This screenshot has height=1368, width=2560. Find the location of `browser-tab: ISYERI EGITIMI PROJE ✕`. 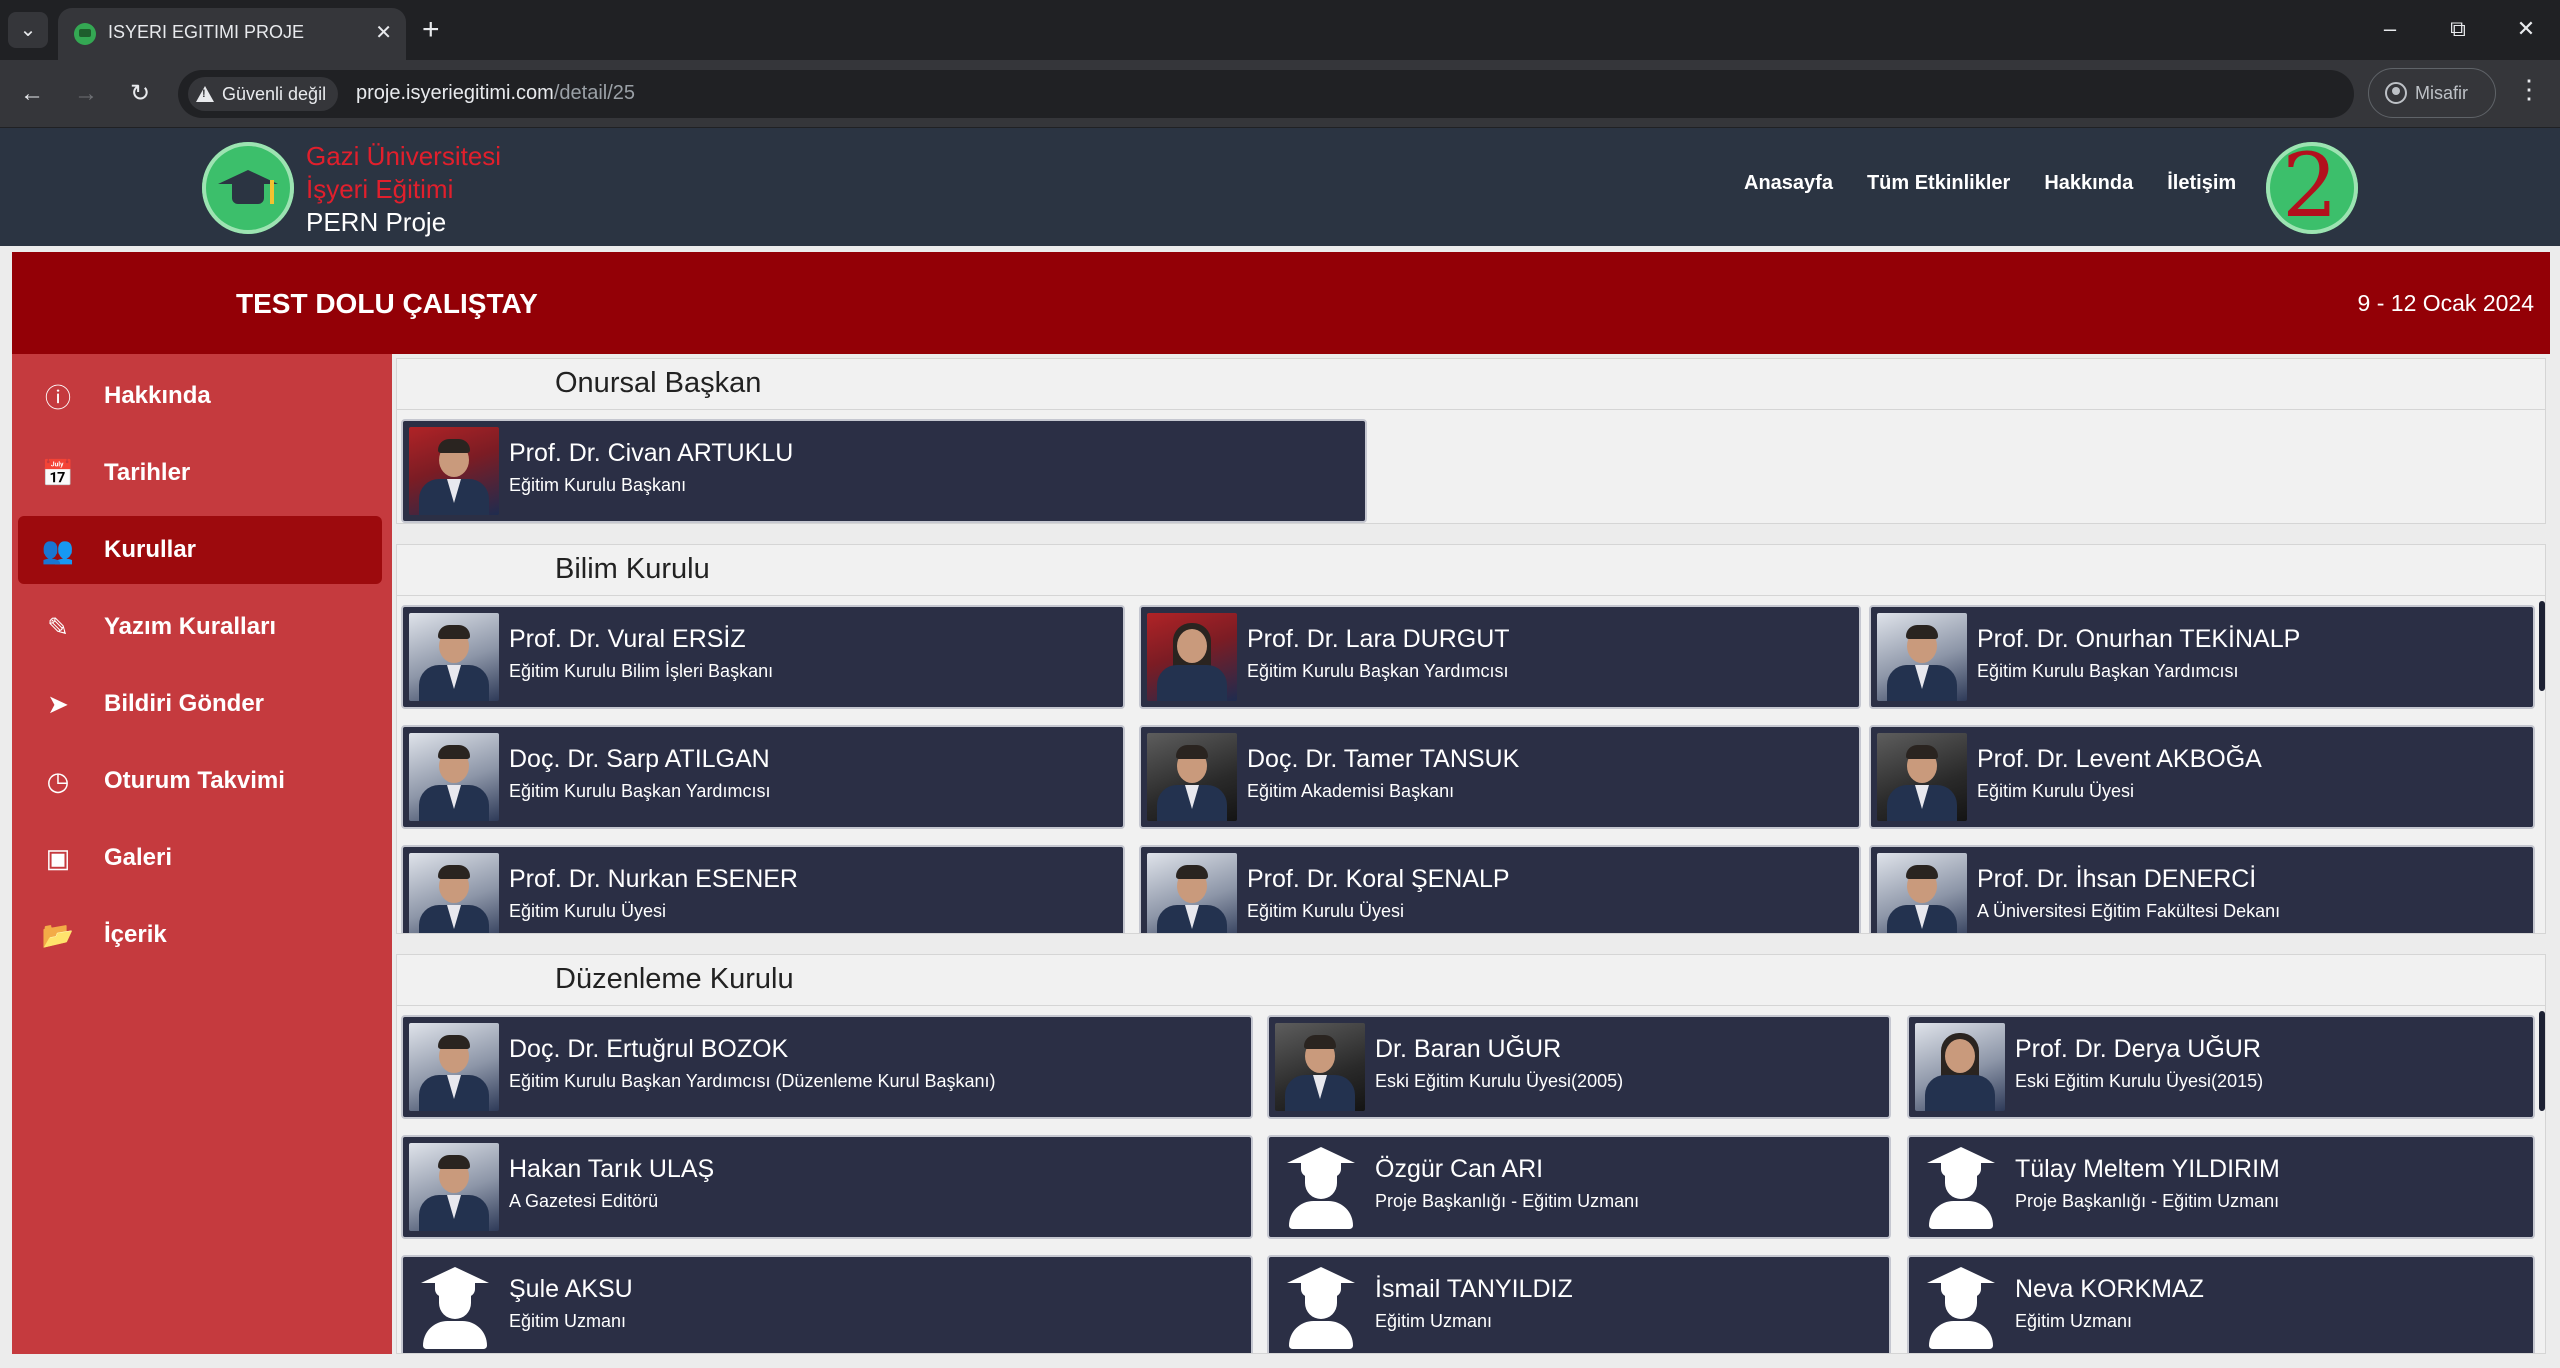

browser-tab: ISYERI EGITIMI PROJE ✕ is located at coordinates (232, 34).